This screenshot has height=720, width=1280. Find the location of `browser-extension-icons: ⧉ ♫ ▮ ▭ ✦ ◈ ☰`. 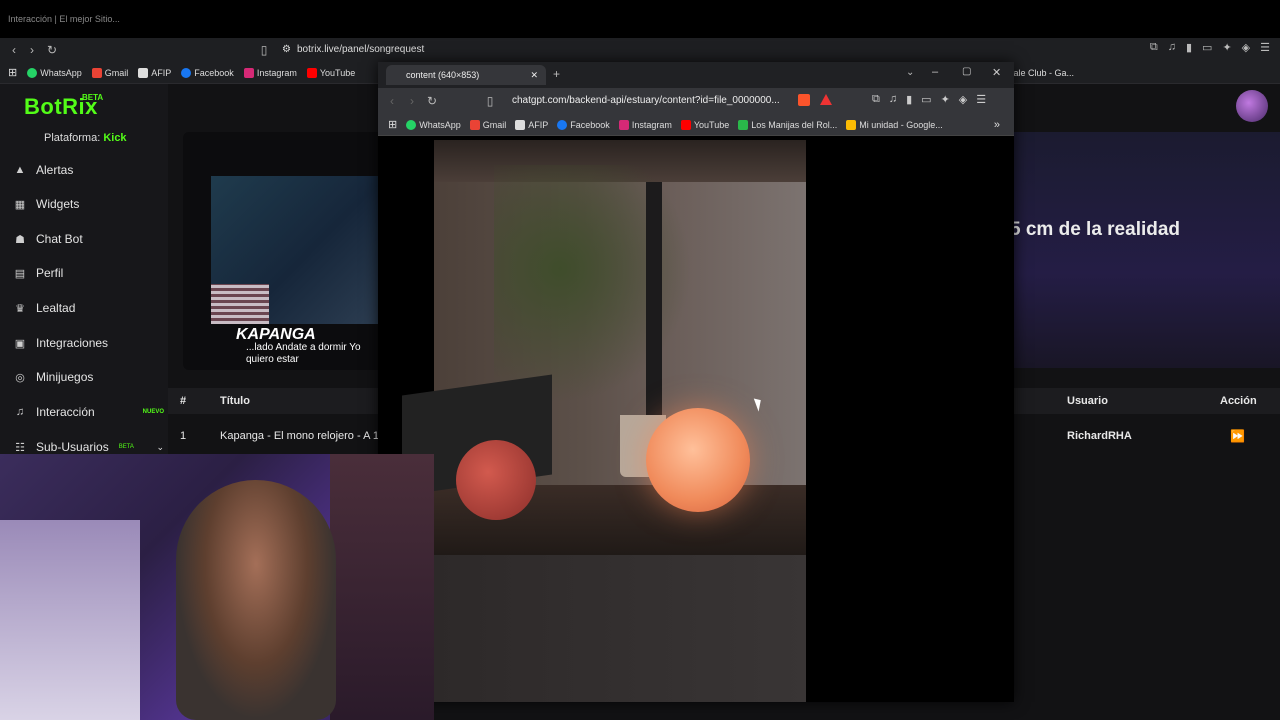

browser-extension-icons: ⧉ ♫ ▮ ▭ ✦ ◈ ☰ is located at coordinates (1210, 47).